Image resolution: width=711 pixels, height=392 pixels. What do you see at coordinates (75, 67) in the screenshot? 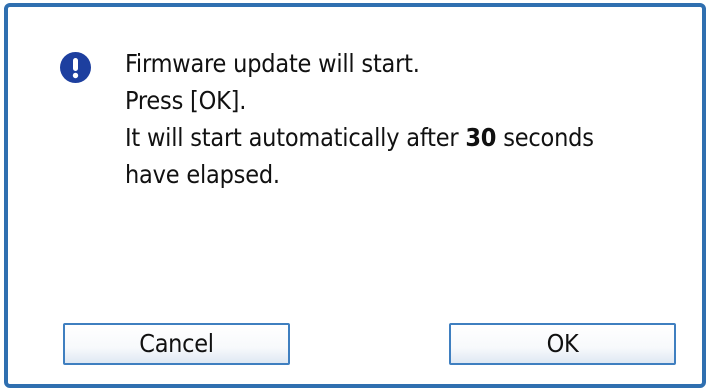
I see `exclamation-icon` at bounding box center [75, 67].